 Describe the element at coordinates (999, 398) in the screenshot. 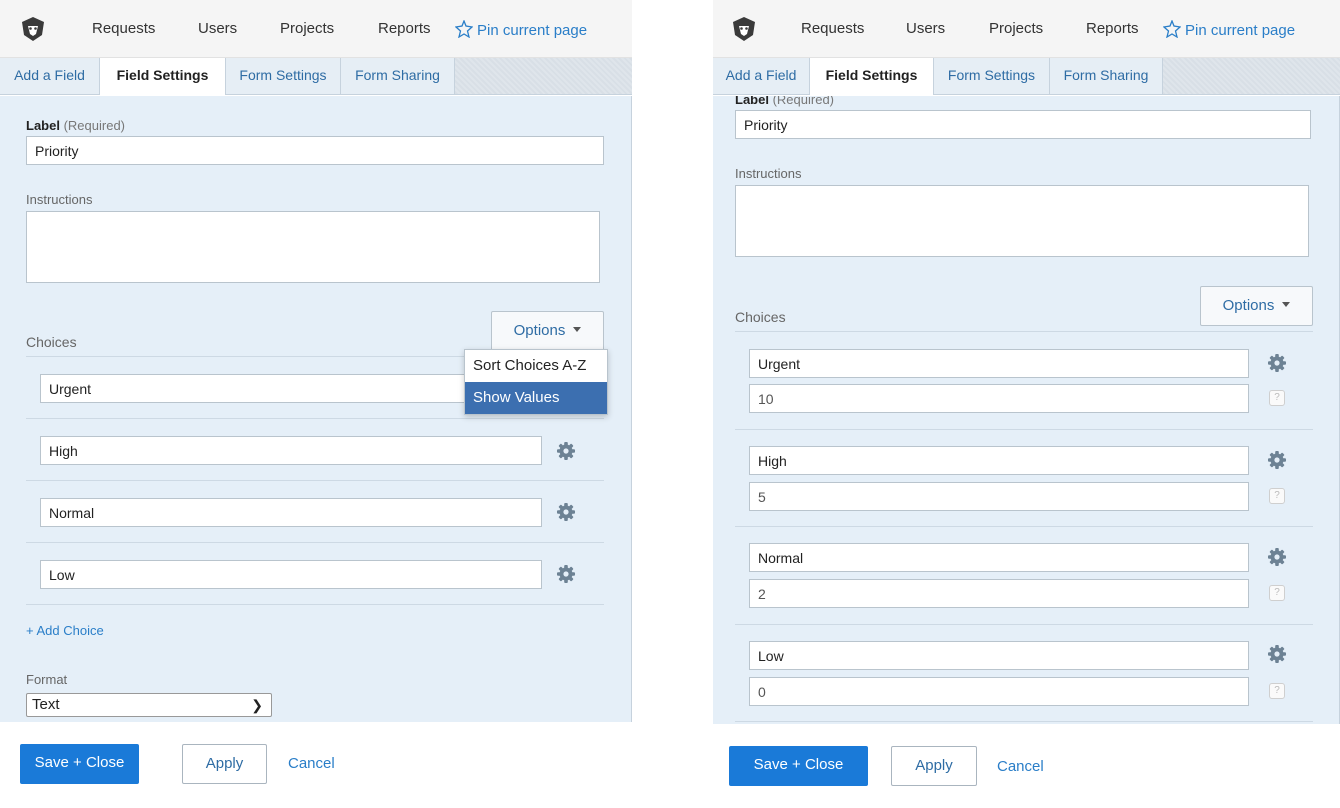

I see `choice-value-input-urgent: 10` at that location.